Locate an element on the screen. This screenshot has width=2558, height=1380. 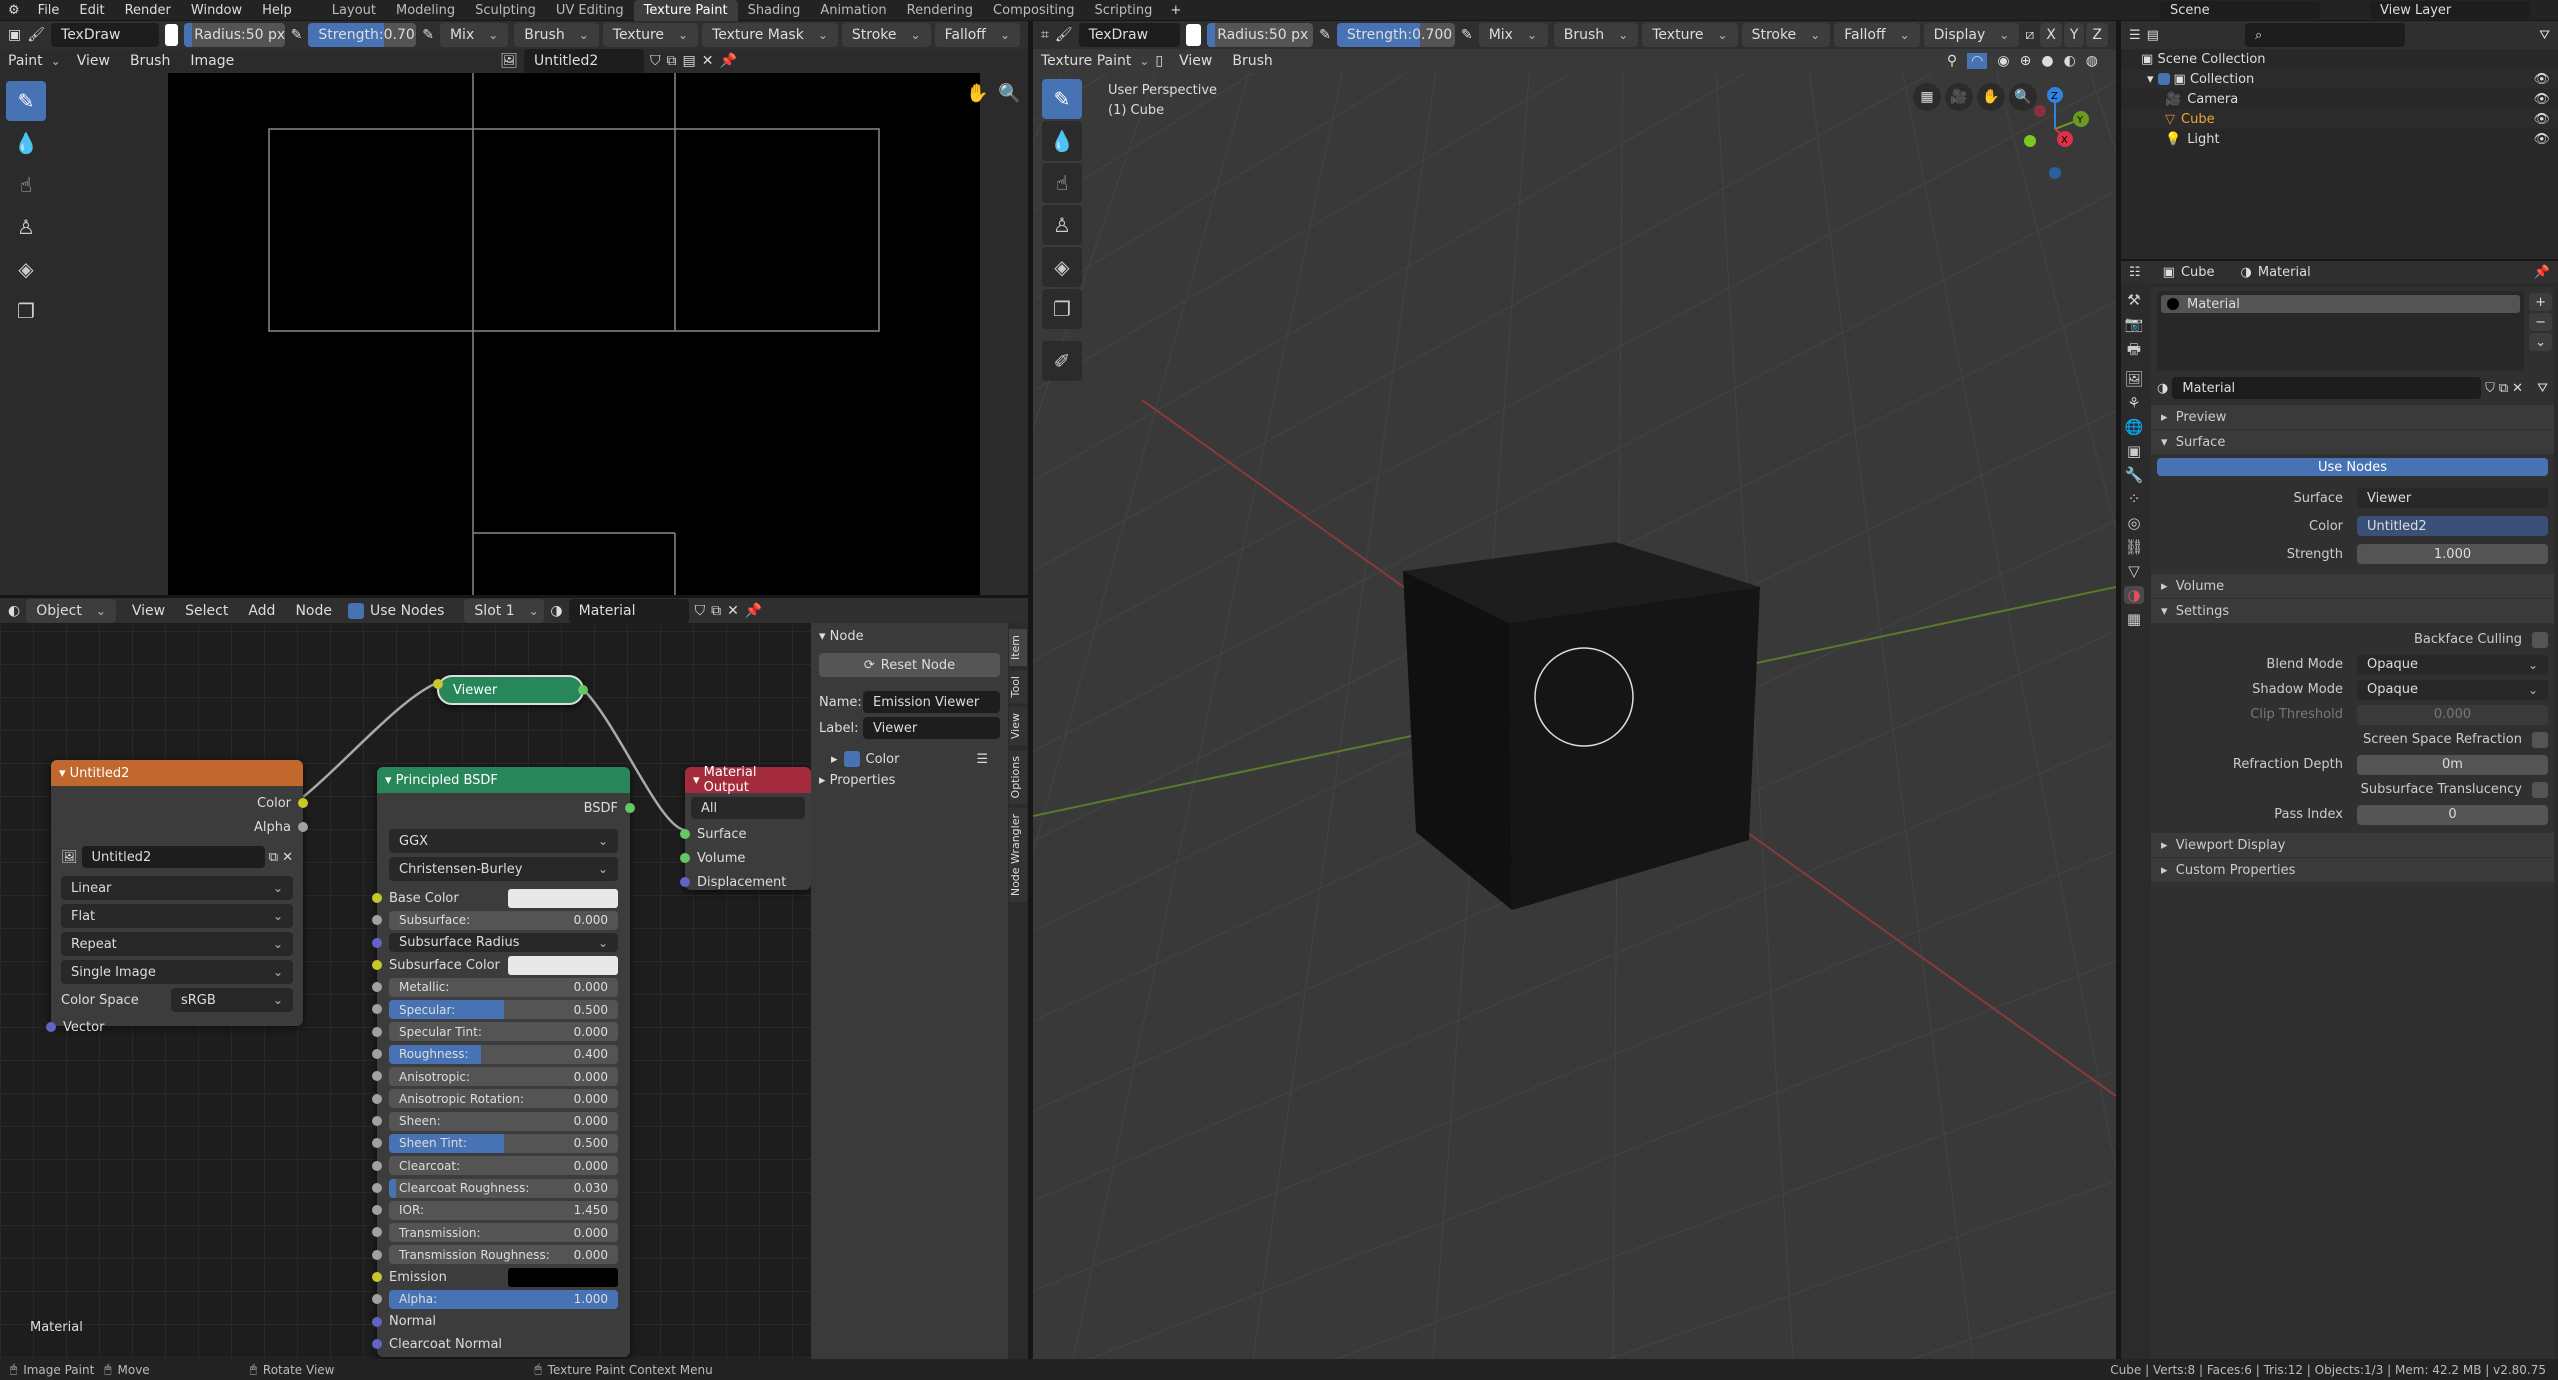
input-slider: Subsurface: 0.000 is located at coordinates (503, 920).